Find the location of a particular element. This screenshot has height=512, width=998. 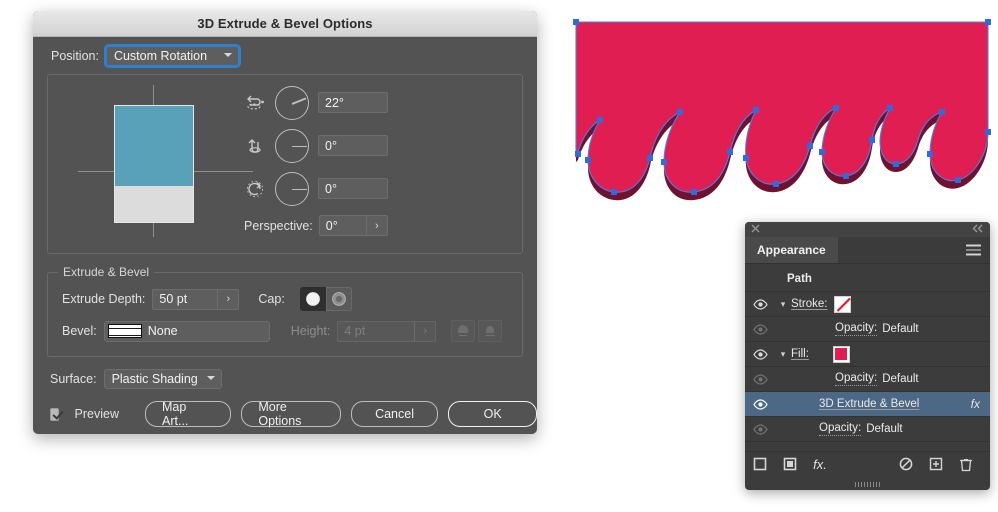

position-select: Custom Rotation is located at coordinates (172, 56).